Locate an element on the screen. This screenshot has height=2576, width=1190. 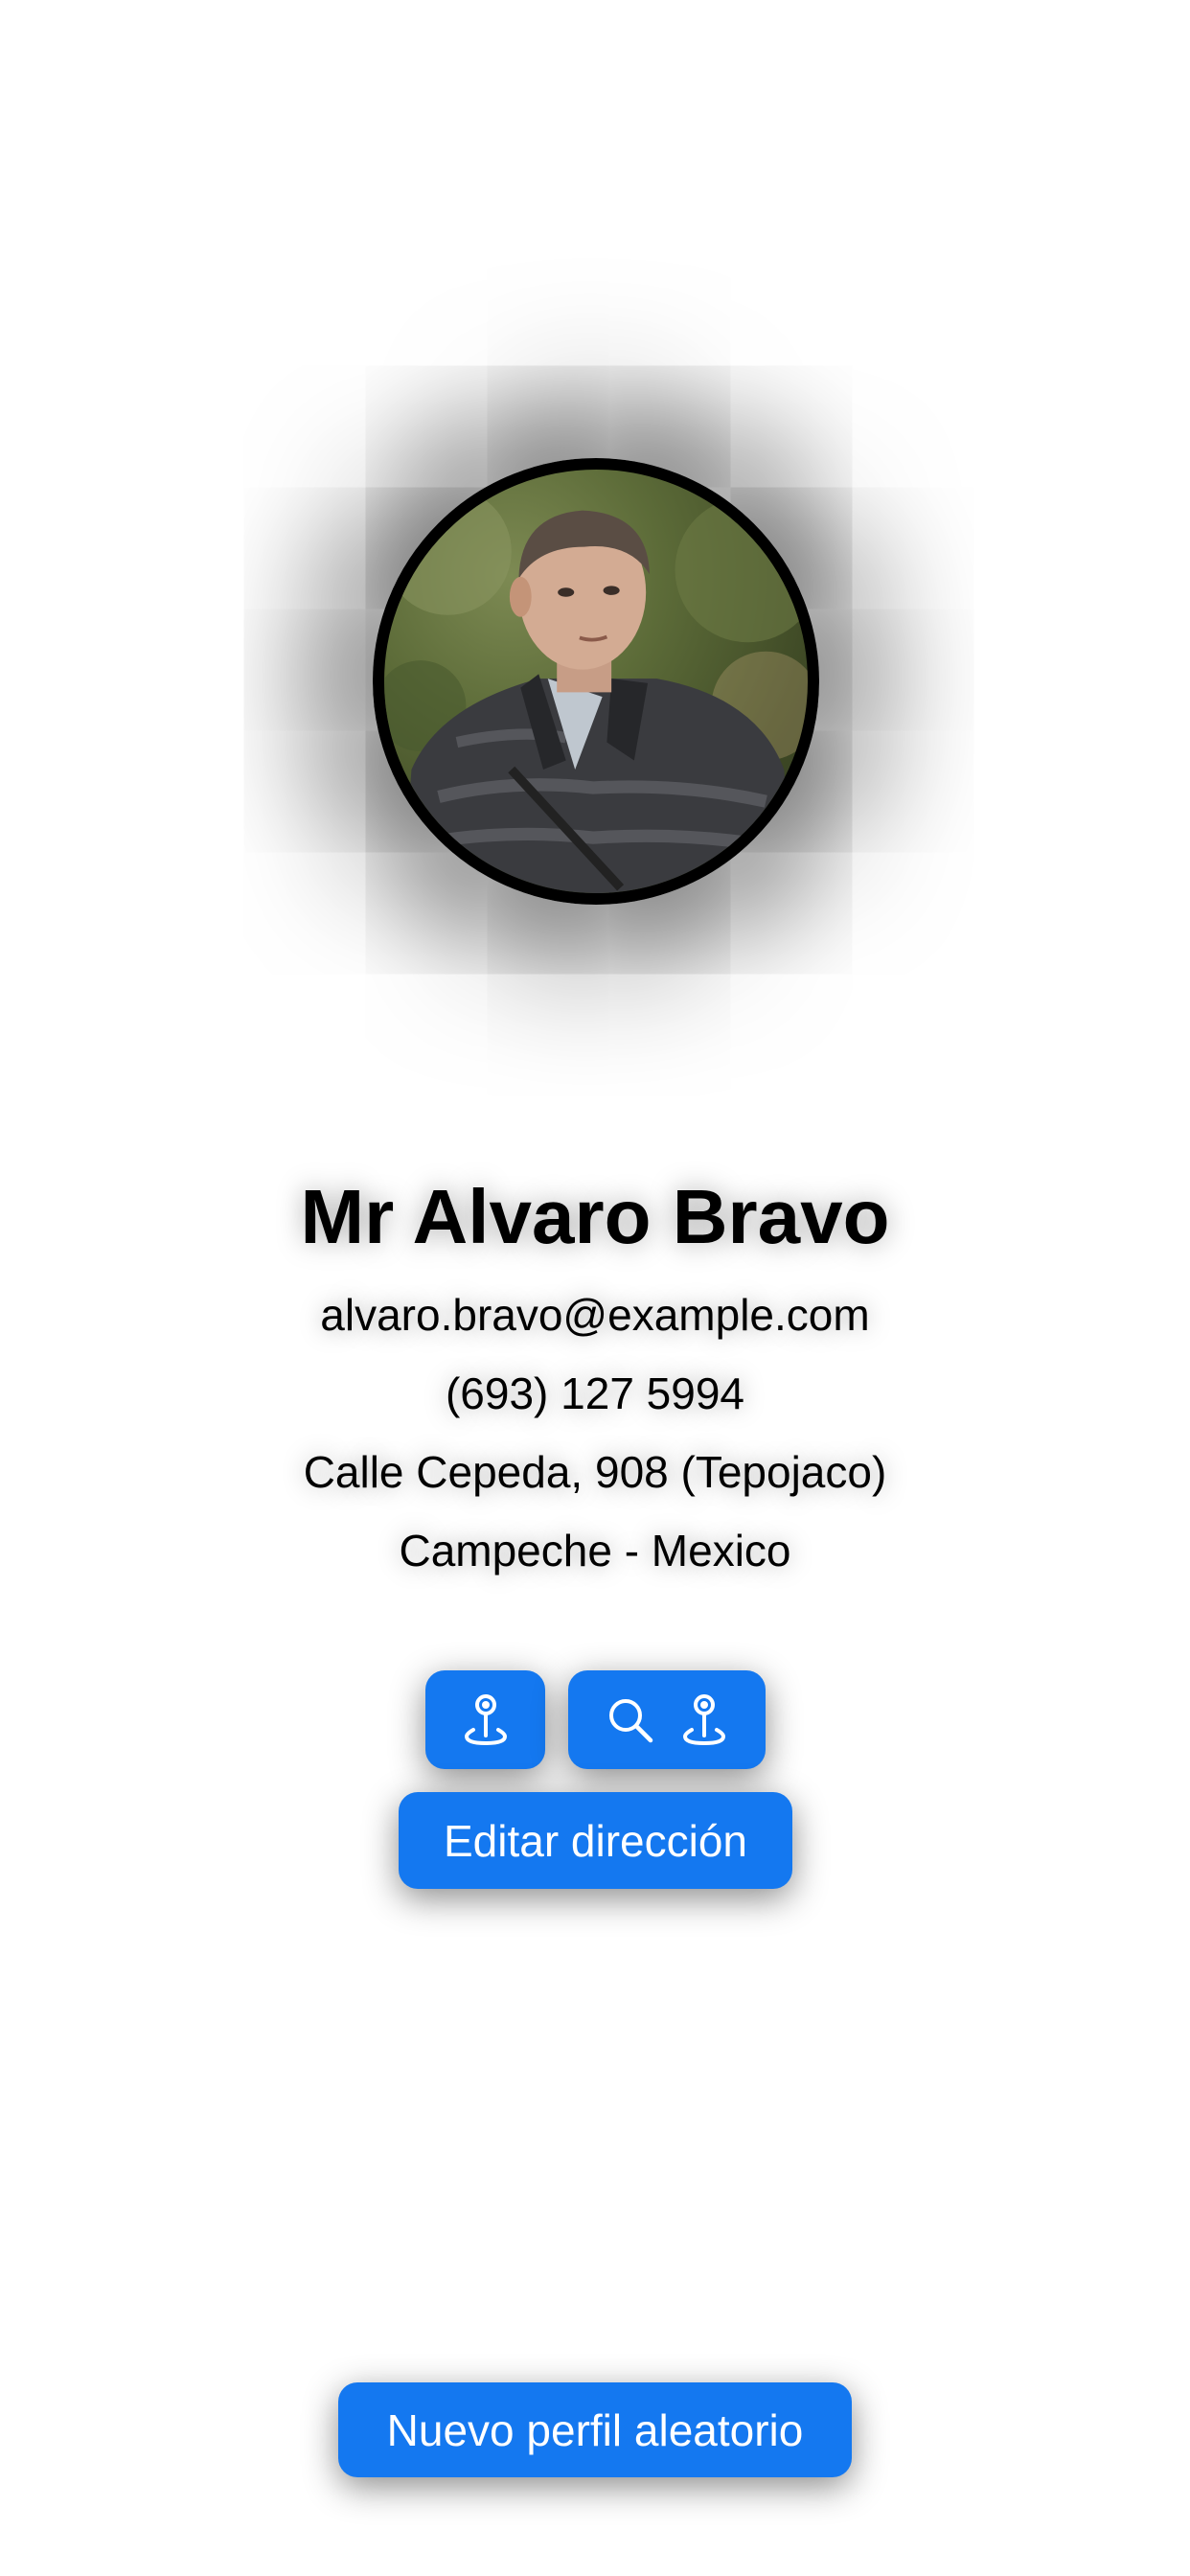
show-location-button is located at coordinates (485, 1719).